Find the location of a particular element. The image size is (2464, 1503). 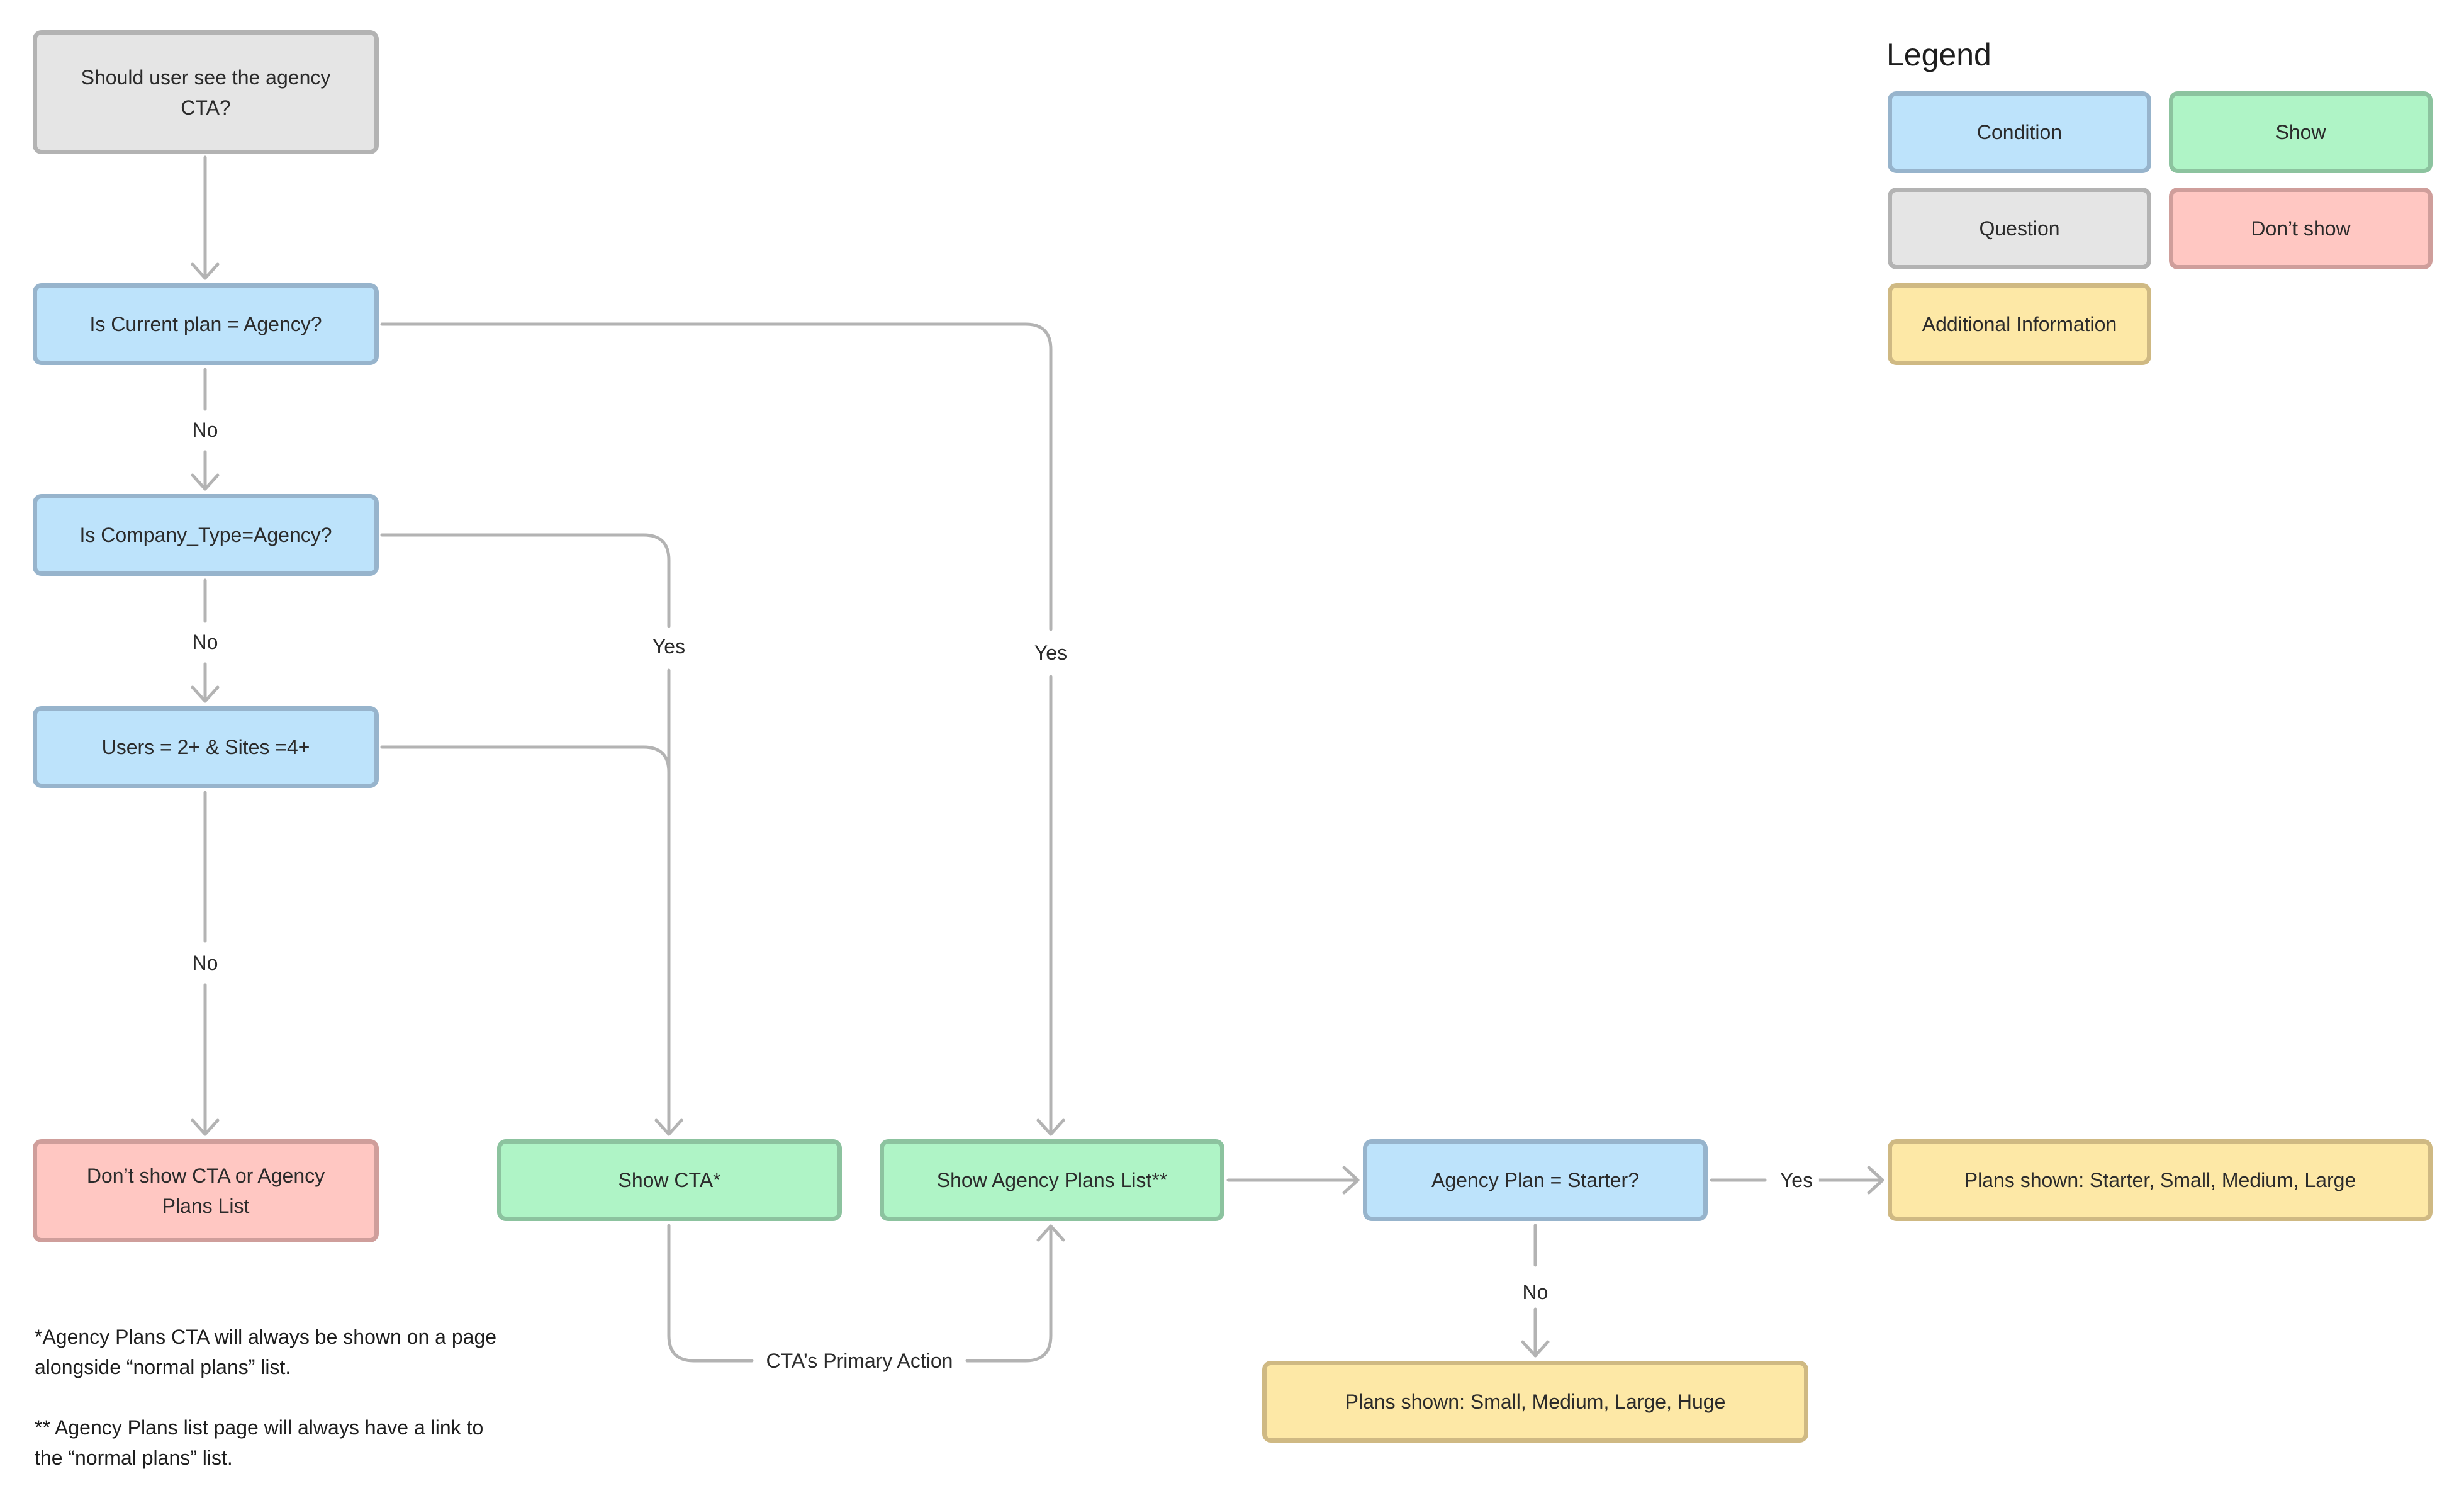

node-dont-show: Don’t show CTA or Agency Plans List is located at coordinates (206, 1190).